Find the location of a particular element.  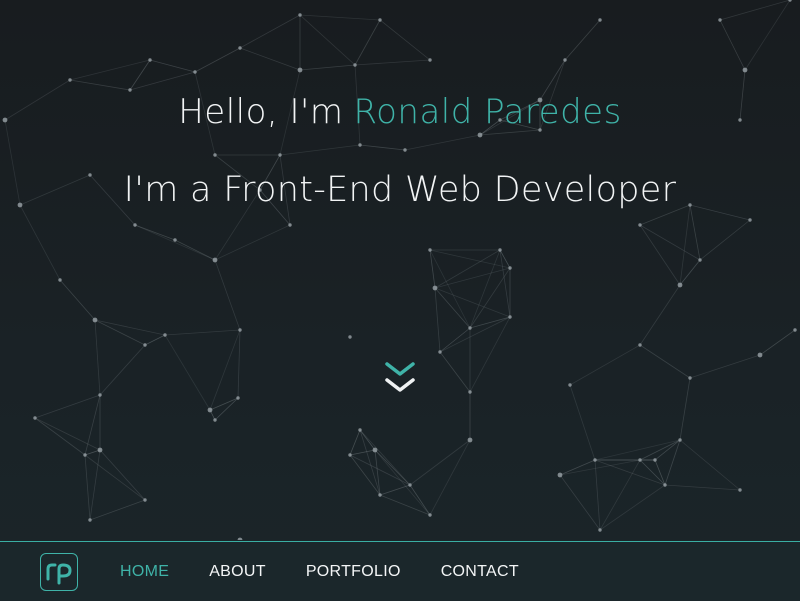

nav-portfolio: PORTFOLIO is located at coordinates (353, 572).